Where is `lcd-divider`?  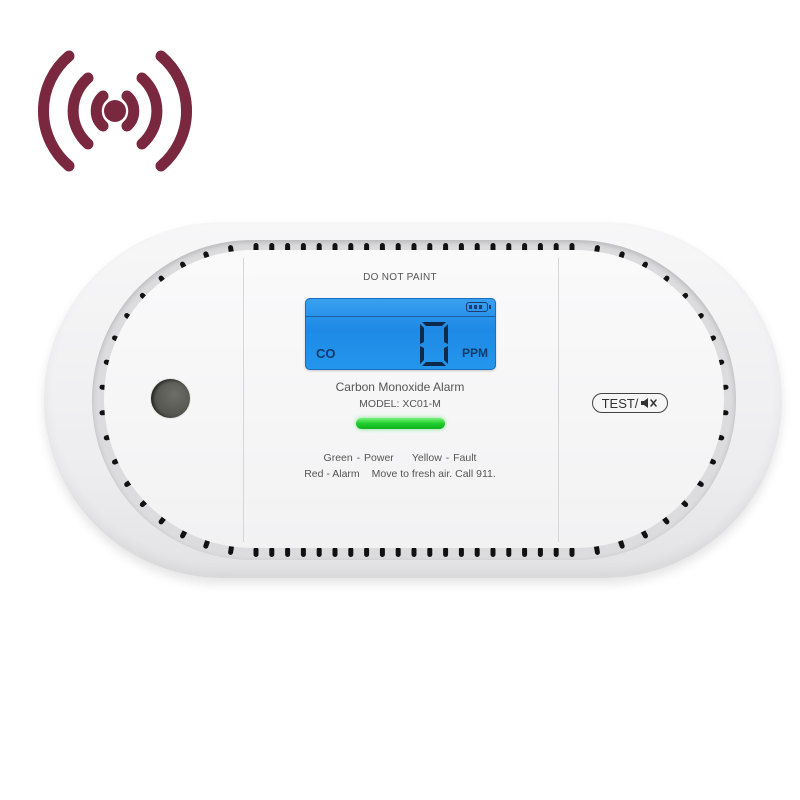 lcd-divider is located at coordinates (400, 316).